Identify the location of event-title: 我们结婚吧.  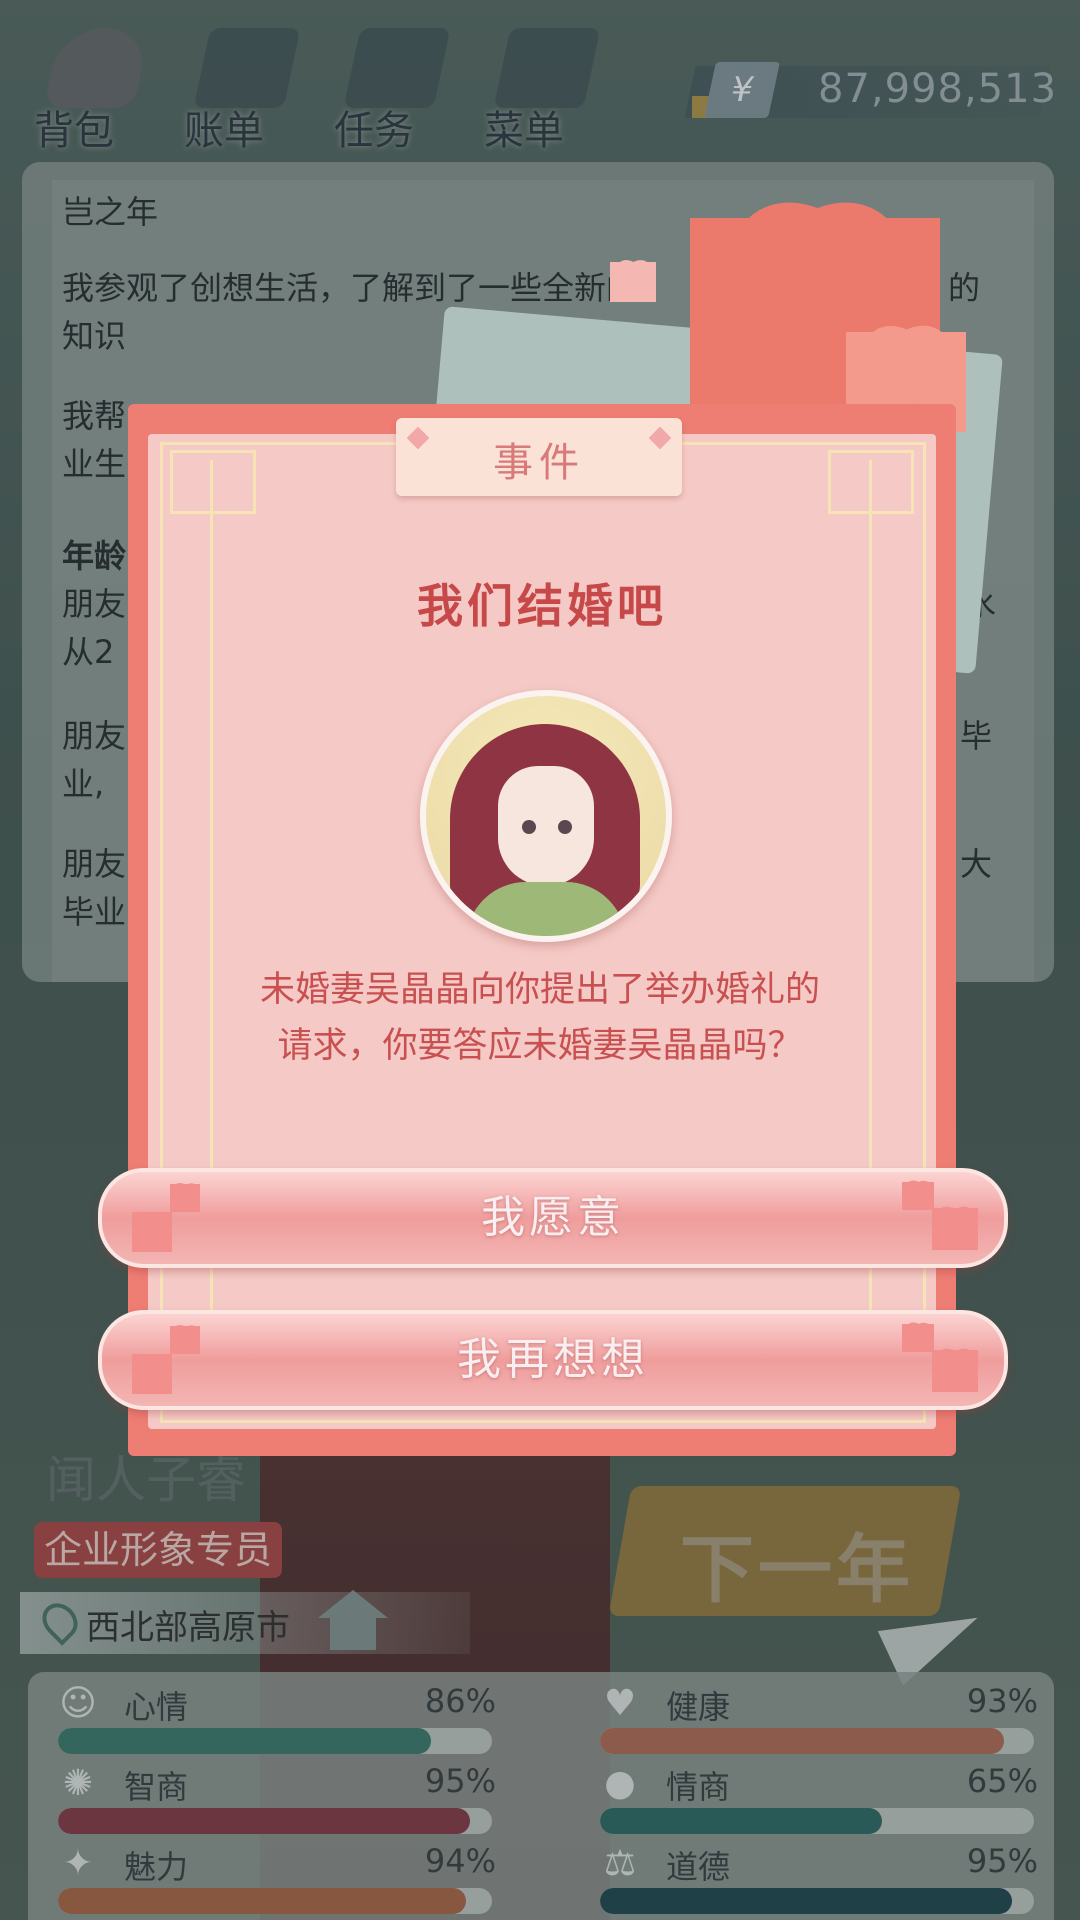
(542, 606).